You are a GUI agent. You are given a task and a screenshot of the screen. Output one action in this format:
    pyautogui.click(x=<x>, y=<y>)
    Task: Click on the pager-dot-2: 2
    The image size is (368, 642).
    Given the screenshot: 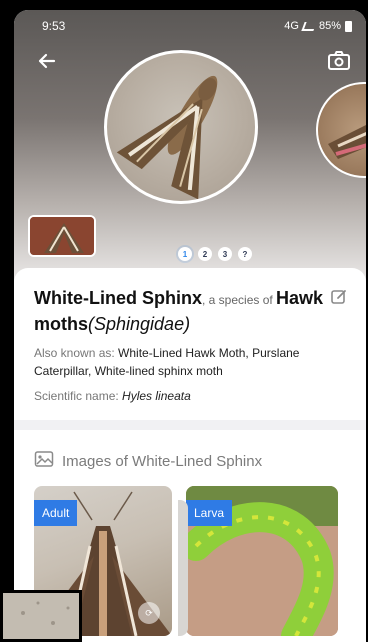 What is the action you would take?
    pyautogui.click(x=205, y=254)
    